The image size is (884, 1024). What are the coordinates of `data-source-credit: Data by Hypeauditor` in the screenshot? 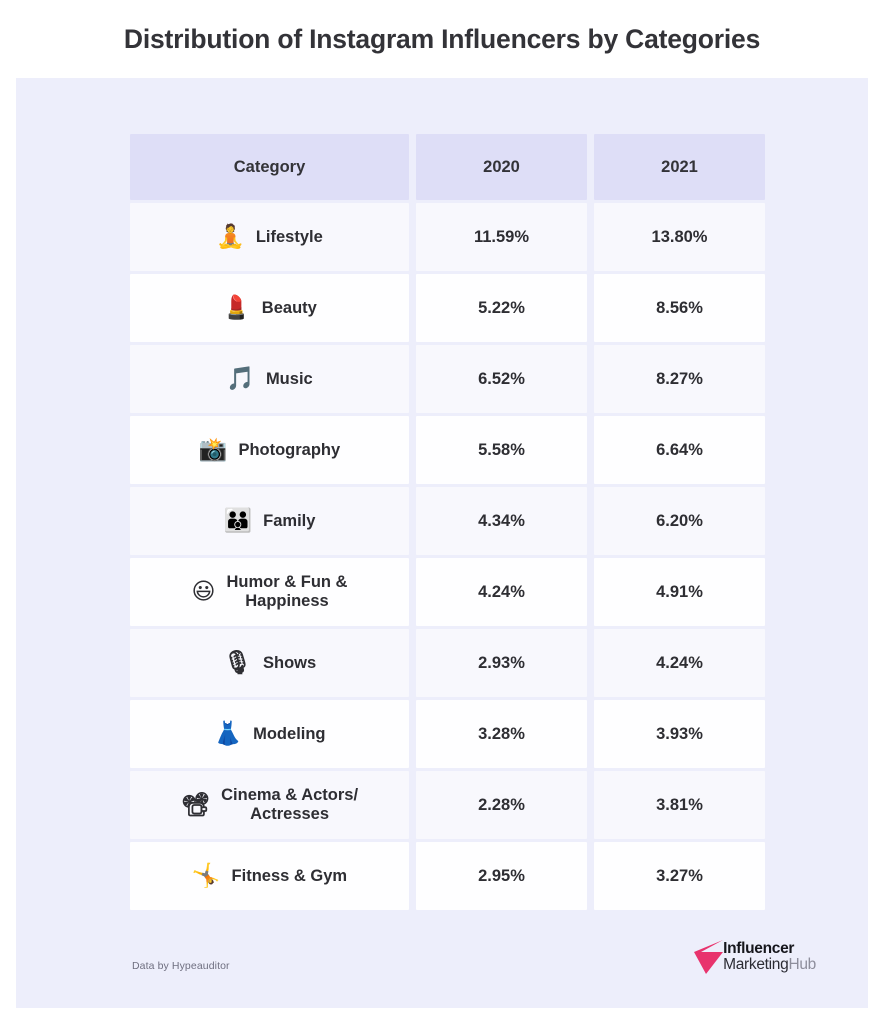 It's located at (181, 966).